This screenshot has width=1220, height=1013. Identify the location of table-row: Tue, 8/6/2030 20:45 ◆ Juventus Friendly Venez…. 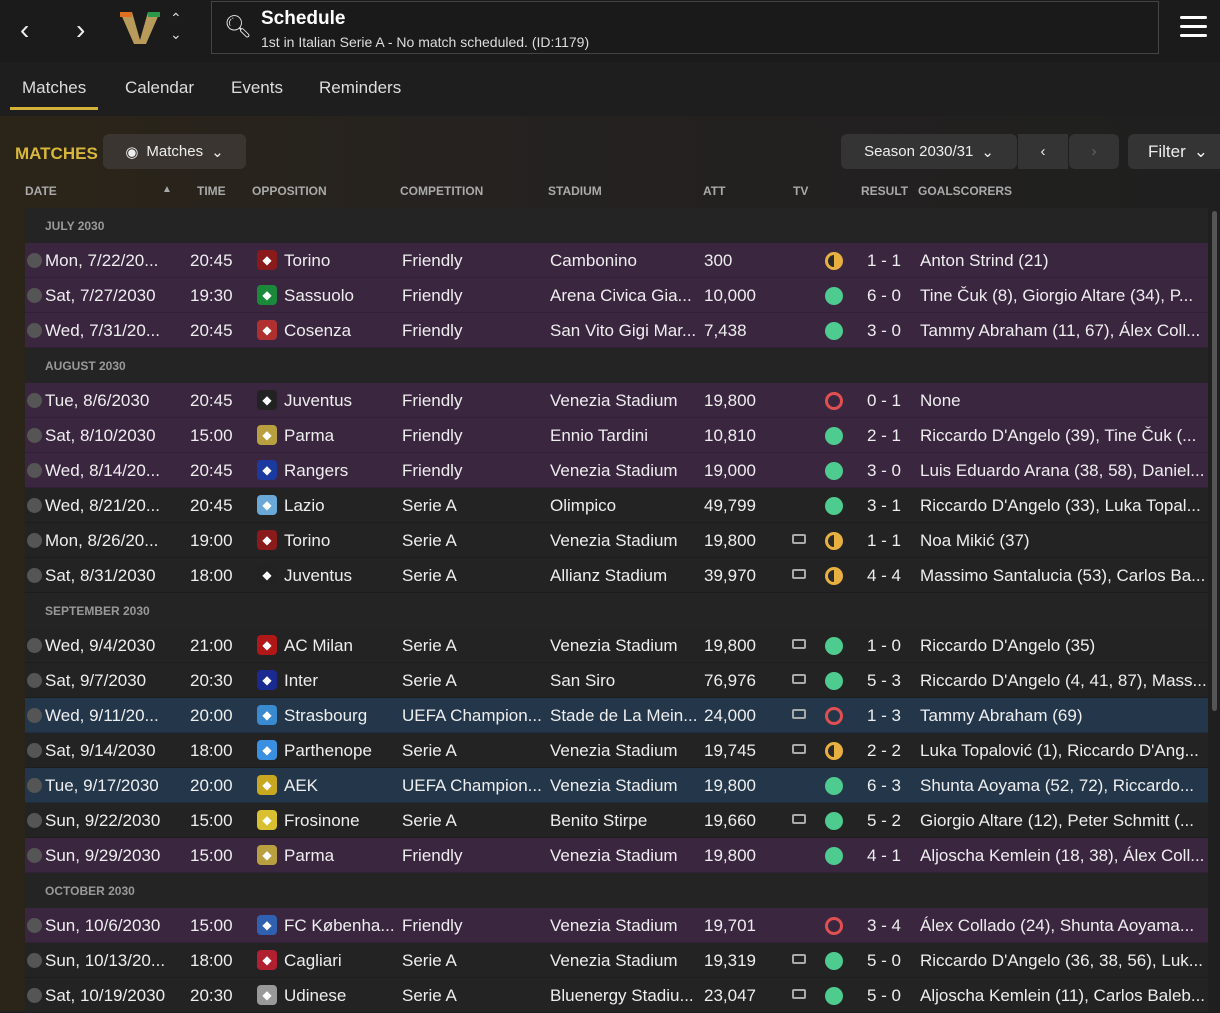
(616, 400).